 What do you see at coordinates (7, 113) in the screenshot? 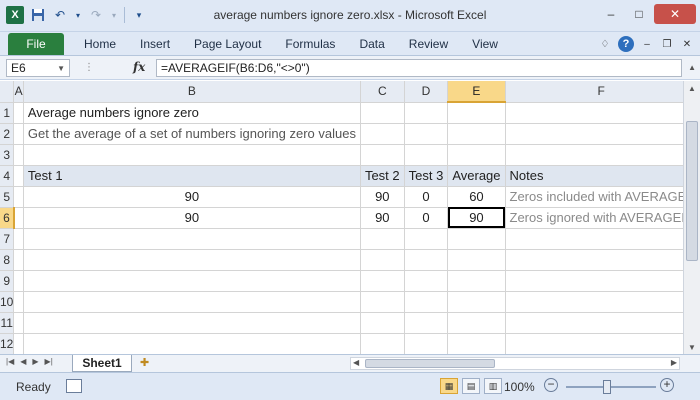
I see `row-header-1: 1` at bounding box center [7, 113].